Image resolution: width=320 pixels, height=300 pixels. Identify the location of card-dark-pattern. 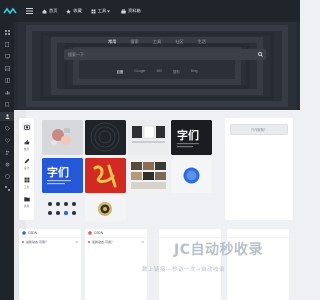
(105, 137).